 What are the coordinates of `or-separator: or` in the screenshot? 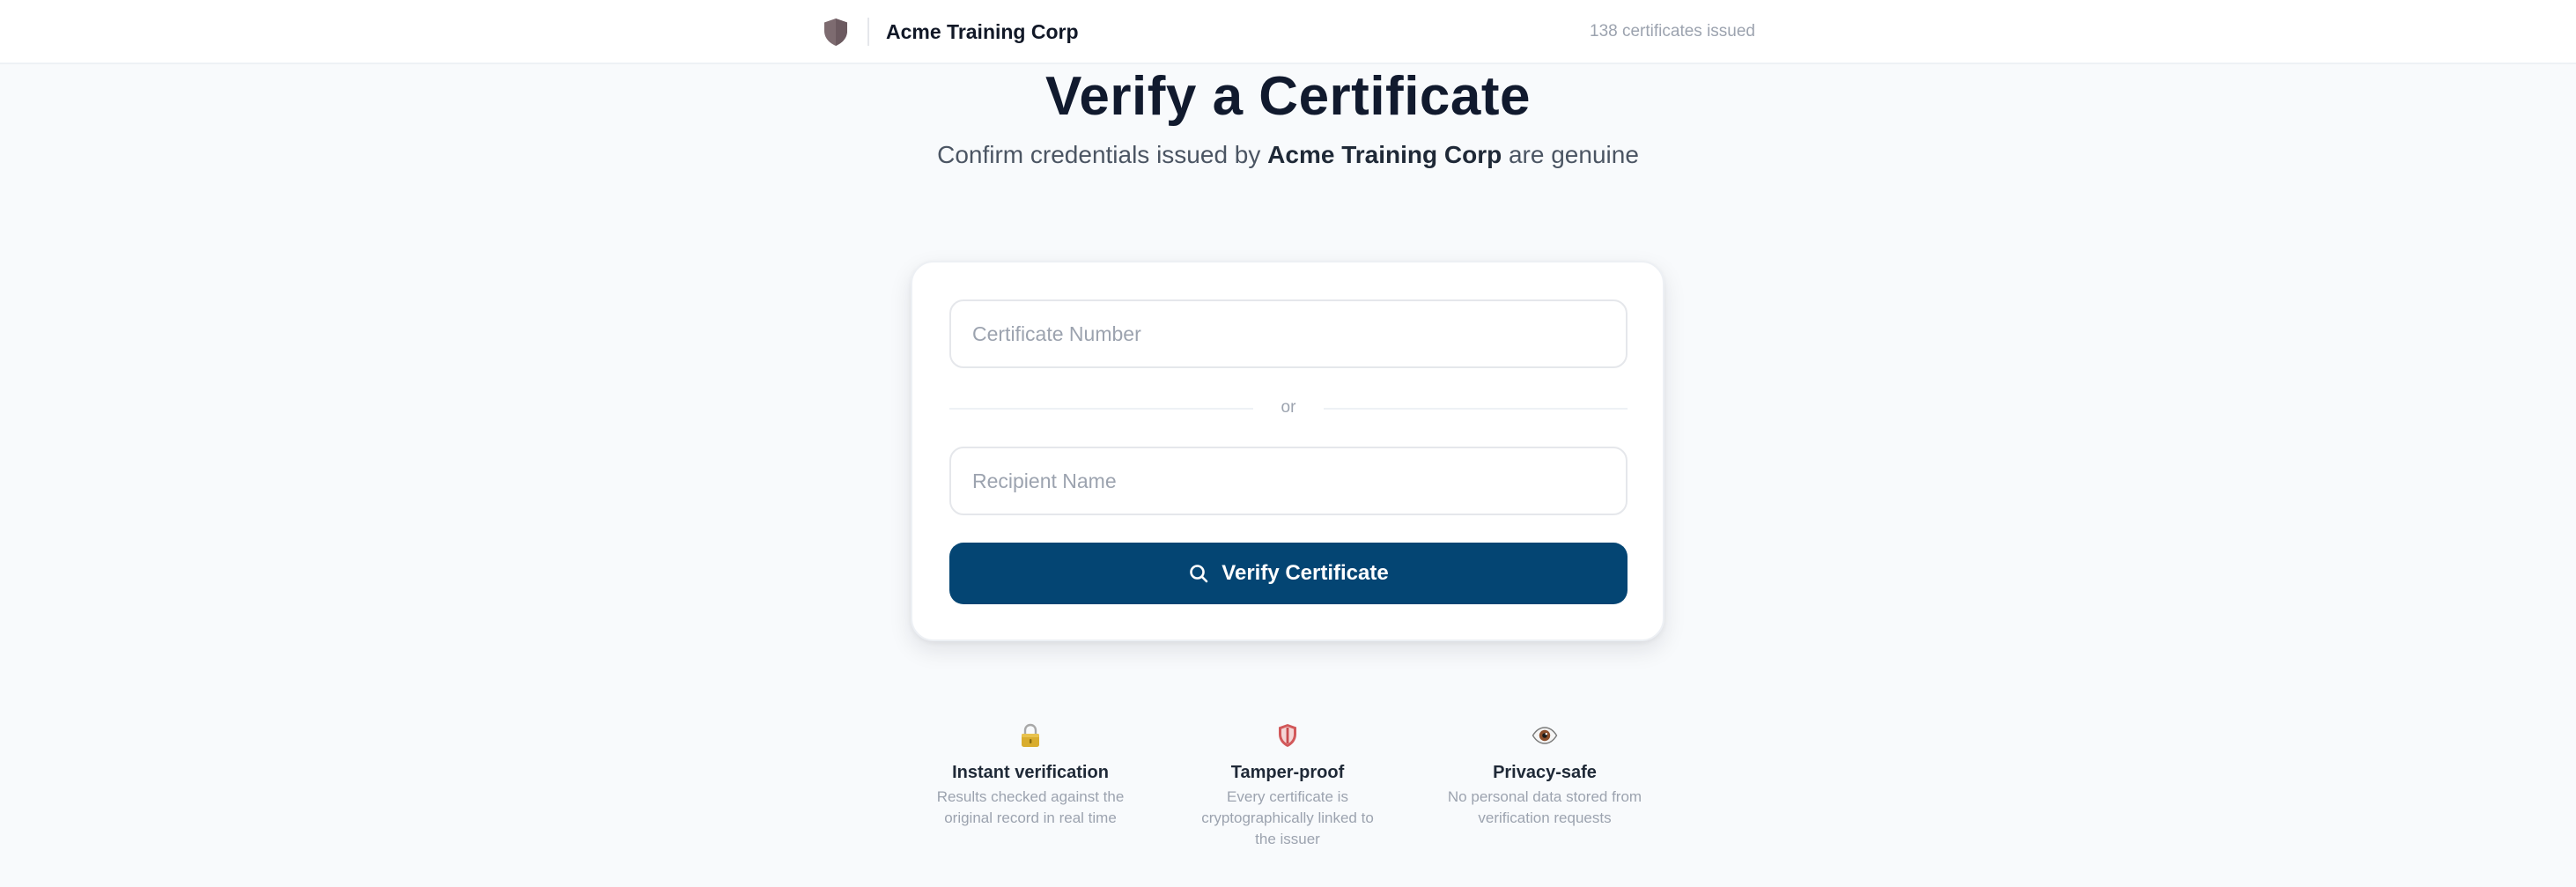 It's located at (1288, 408).